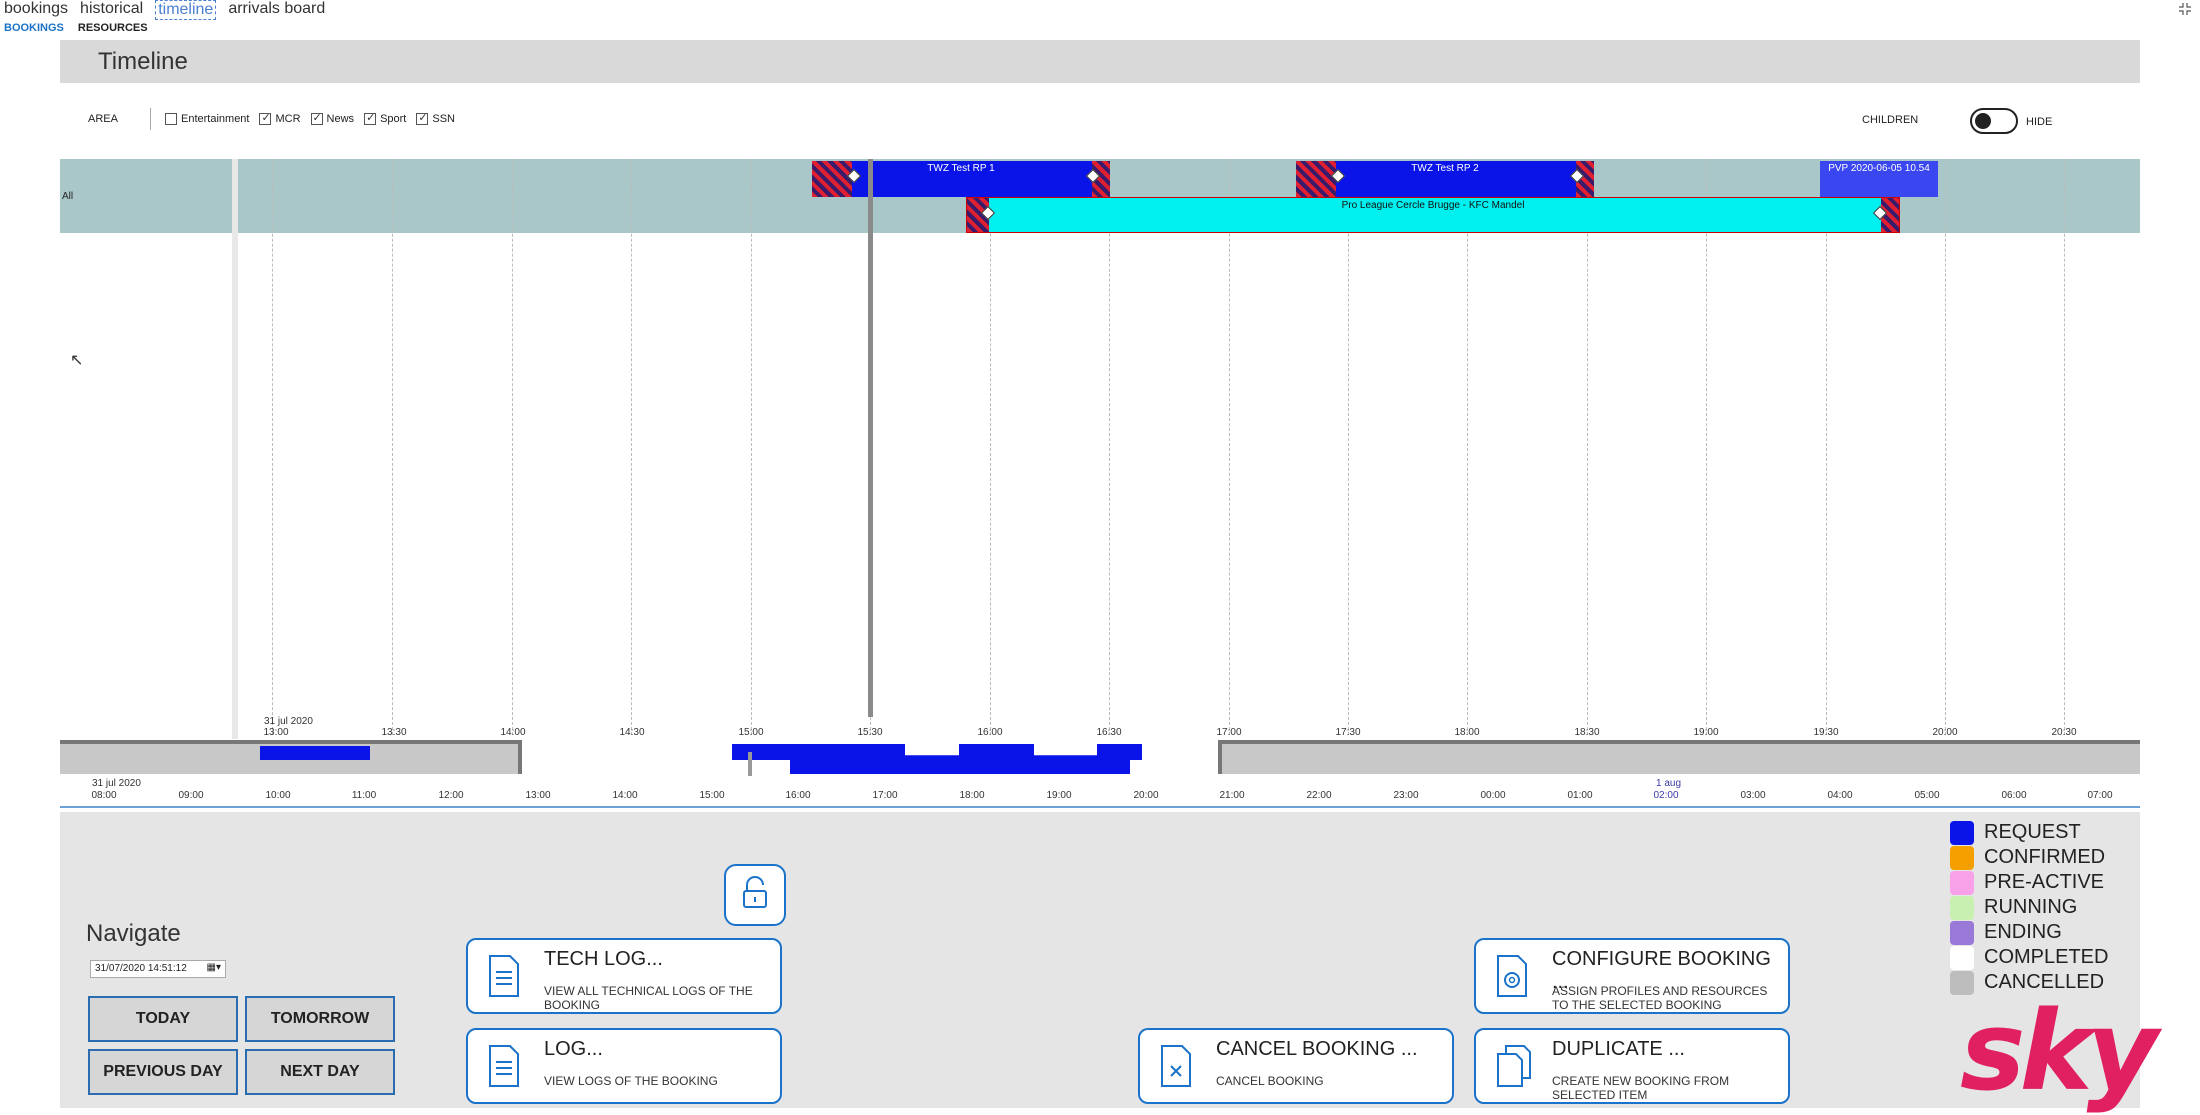  What do you see at coordinates (1270, 1081) in the screenshot?
I see `action-desc: CANCEL BOOKING` at bounding box center [1270, 1081].